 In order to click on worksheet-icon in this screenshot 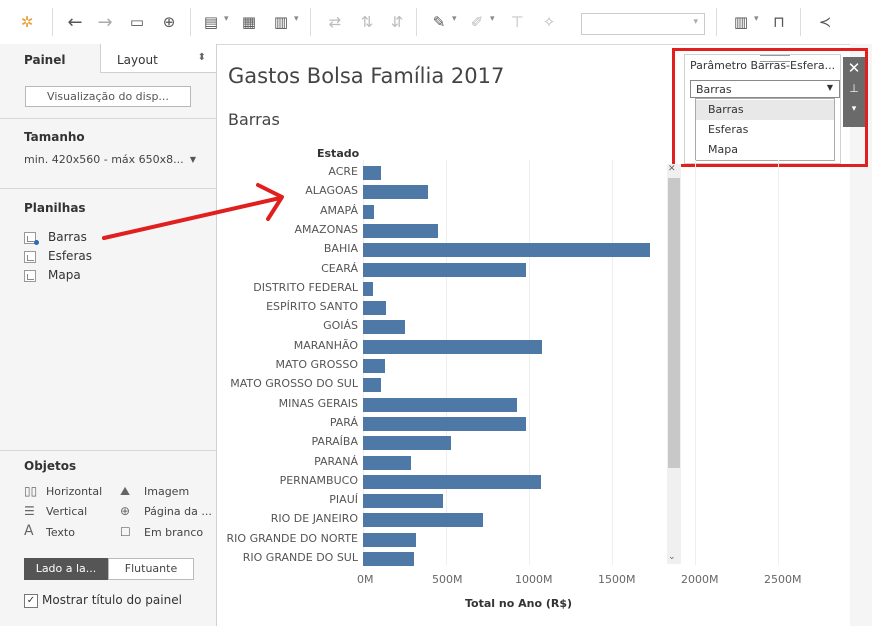, I will do `click(30, 257)`.